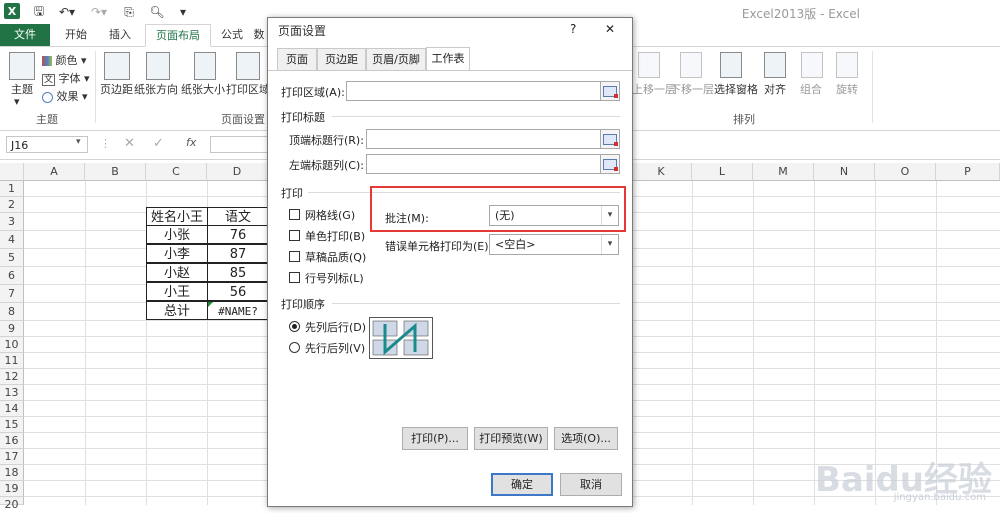 Image resolution: width=1000 pixels, height=513 pixels. I want to click on bring-forward-icon, so click(649, 65).